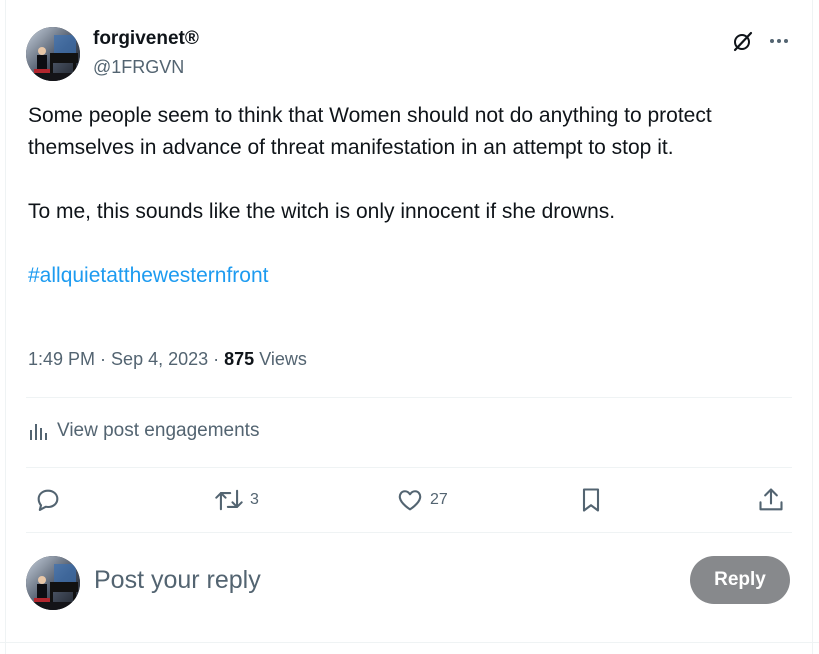 The image size is (819, 654). I want to click on more-icon, so click(779, 41).